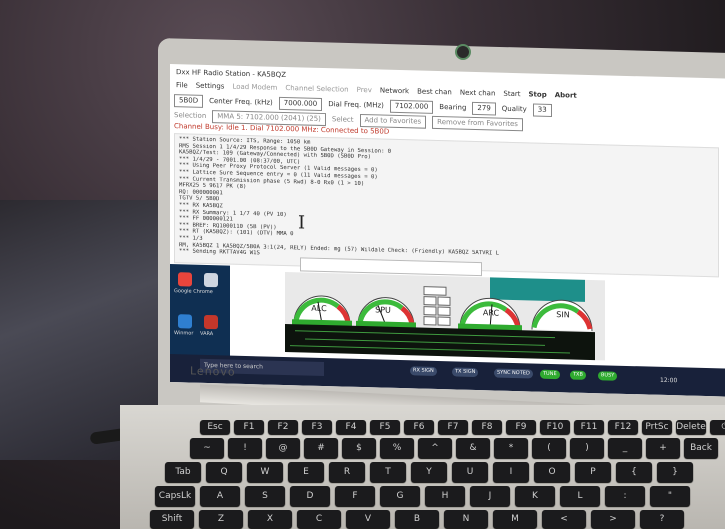  I want to click on key-h: H, so click(445, 496).